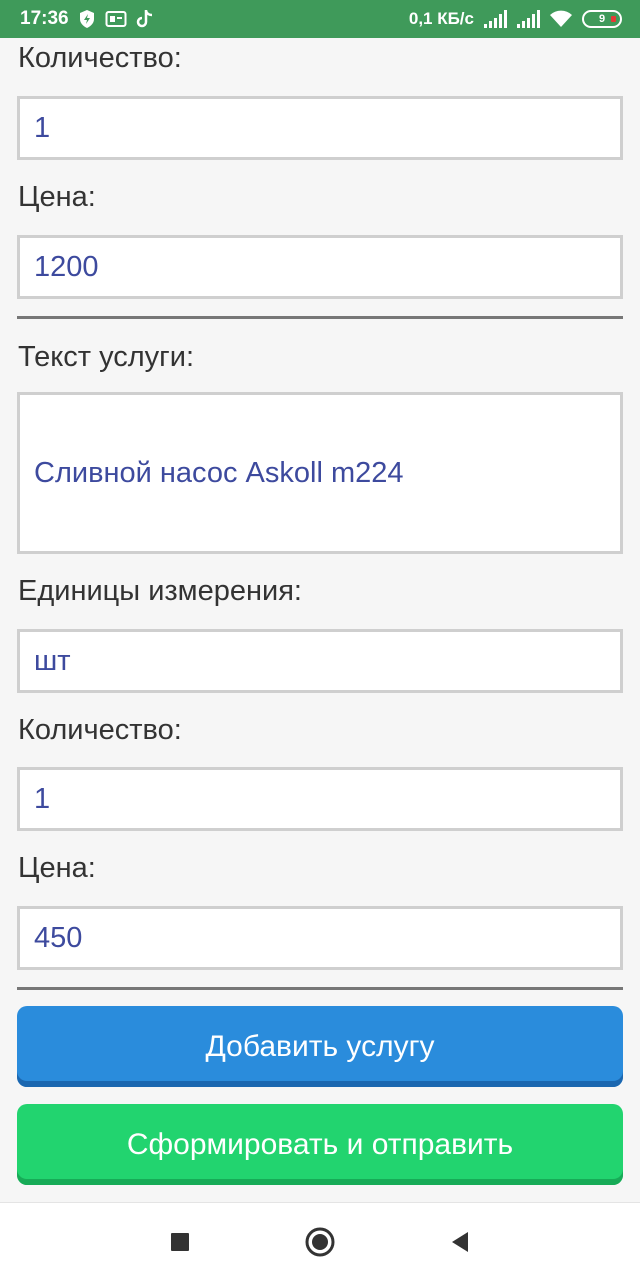 The image size is (640, 1280). Describe the element at coordinates (320, 473) in the screenshot. I see `service-text-input: Сливной насос Askoll m224` at that location.